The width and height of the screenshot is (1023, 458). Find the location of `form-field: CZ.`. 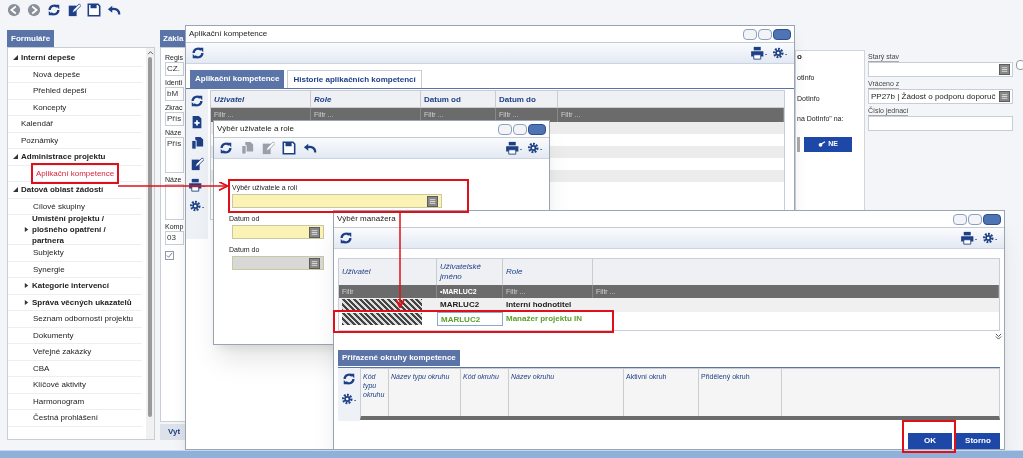

form-field: CZ. is located at coordinates (174, 69).